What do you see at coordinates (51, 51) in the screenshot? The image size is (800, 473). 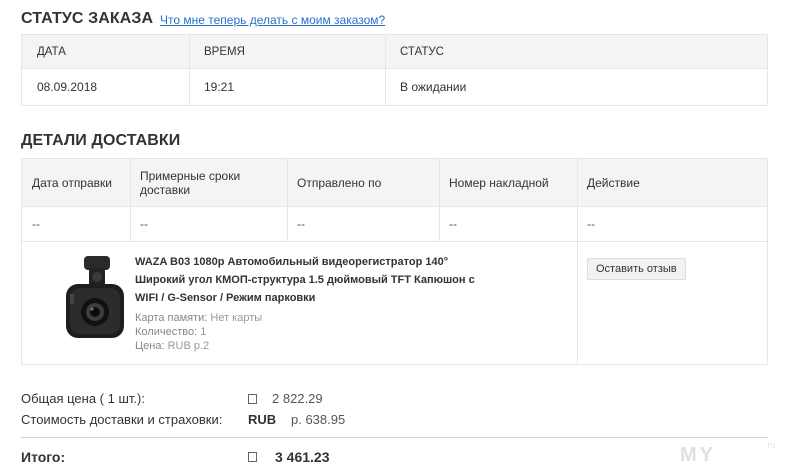 I see `column-header-date: ДАТА` at bounding box center [51, 51].